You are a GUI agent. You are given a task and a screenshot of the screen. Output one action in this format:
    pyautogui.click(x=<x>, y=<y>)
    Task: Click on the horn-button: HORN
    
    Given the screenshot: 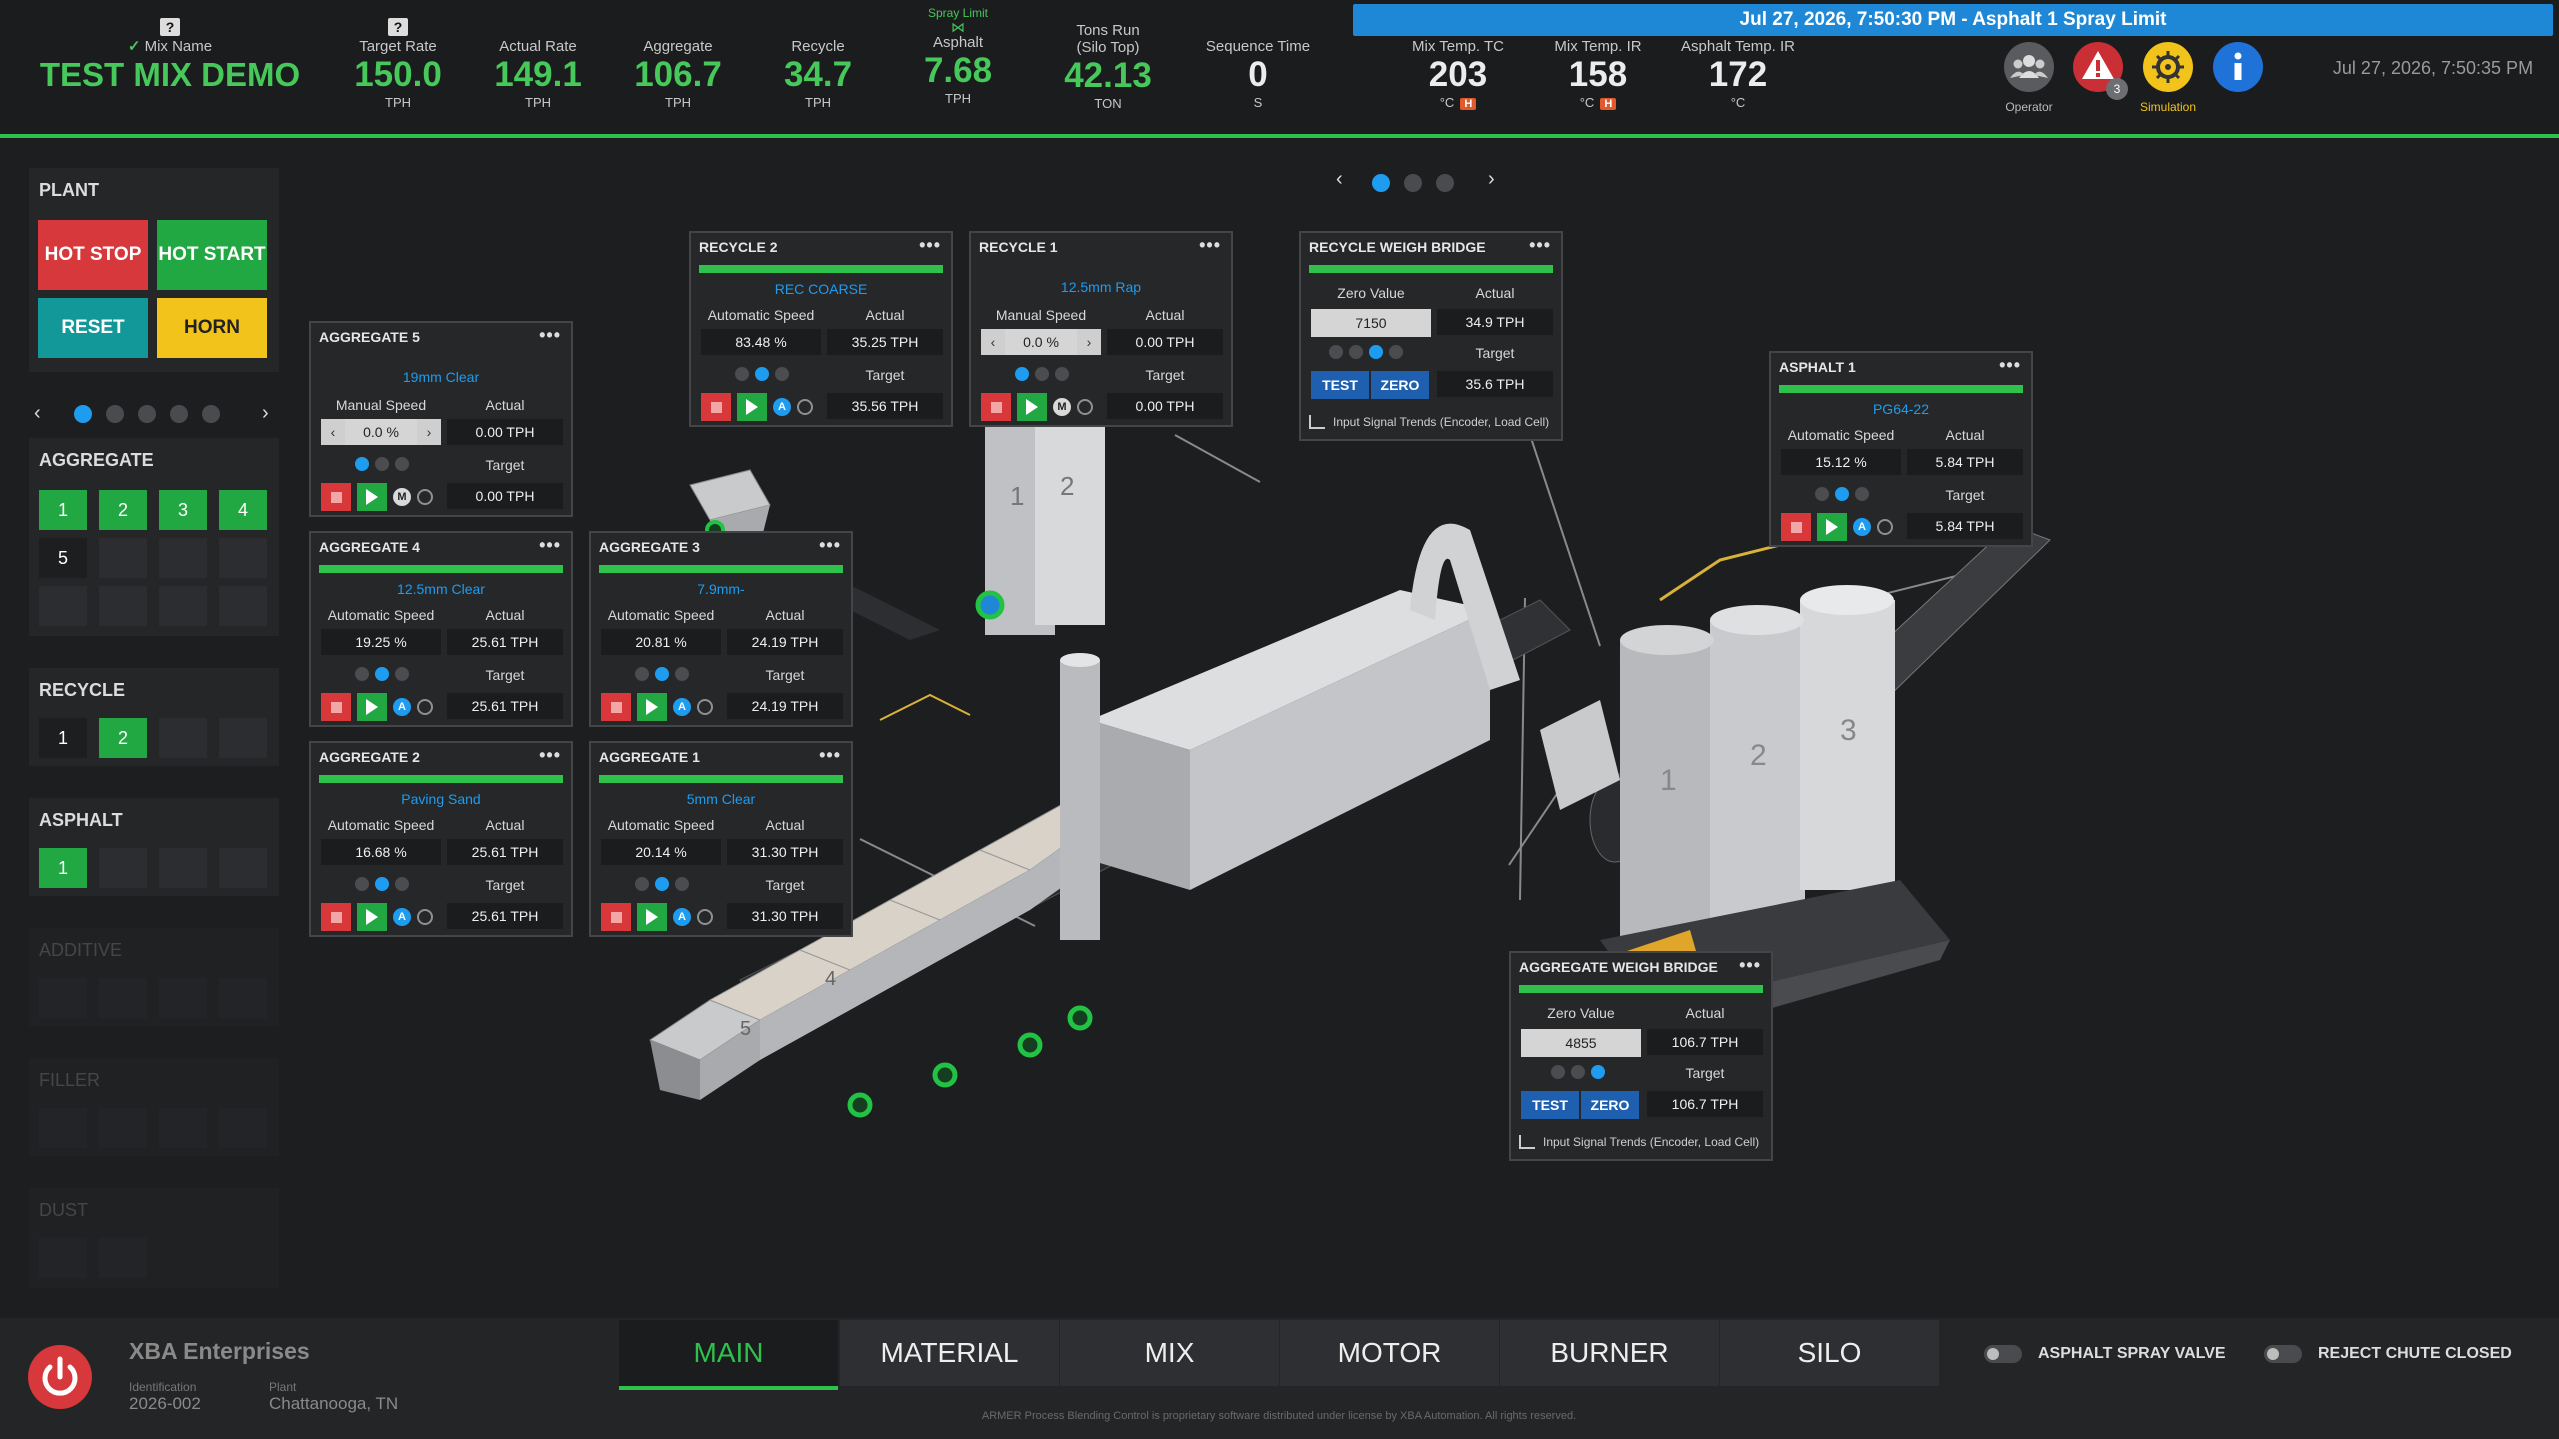 What is the action you would take?
    pyautogui.click(x=212, y=328)
    